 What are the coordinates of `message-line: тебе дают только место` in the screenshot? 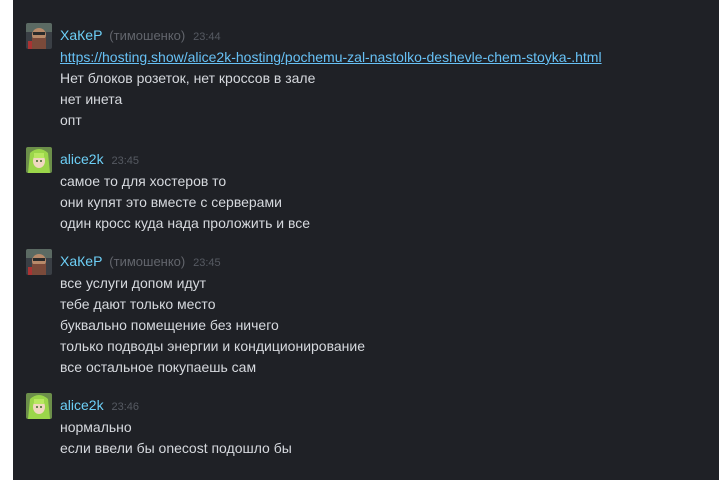 It's located at (138, 304).